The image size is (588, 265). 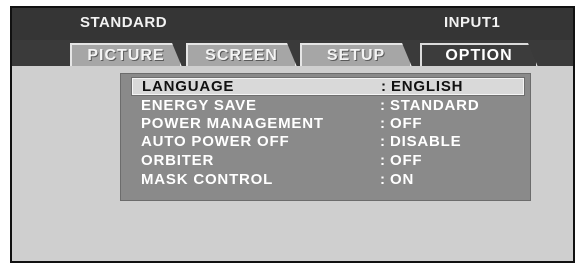 I want to click on menu-item-label: AUTO POWER OFF, so click(x=215, y=141).